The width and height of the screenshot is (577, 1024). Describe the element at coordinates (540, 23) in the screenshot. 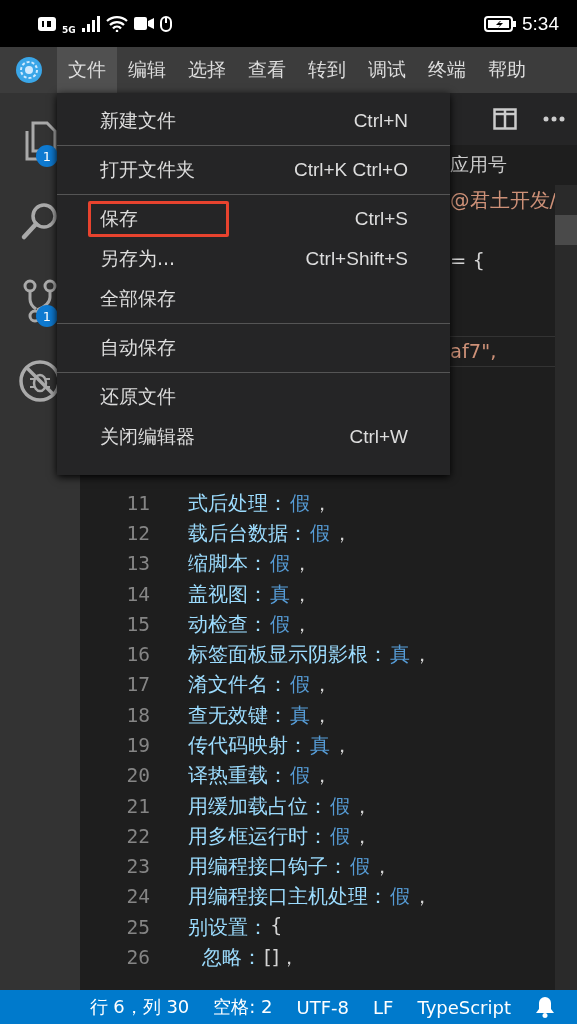

I see `clock-time: 5:34` at that location.